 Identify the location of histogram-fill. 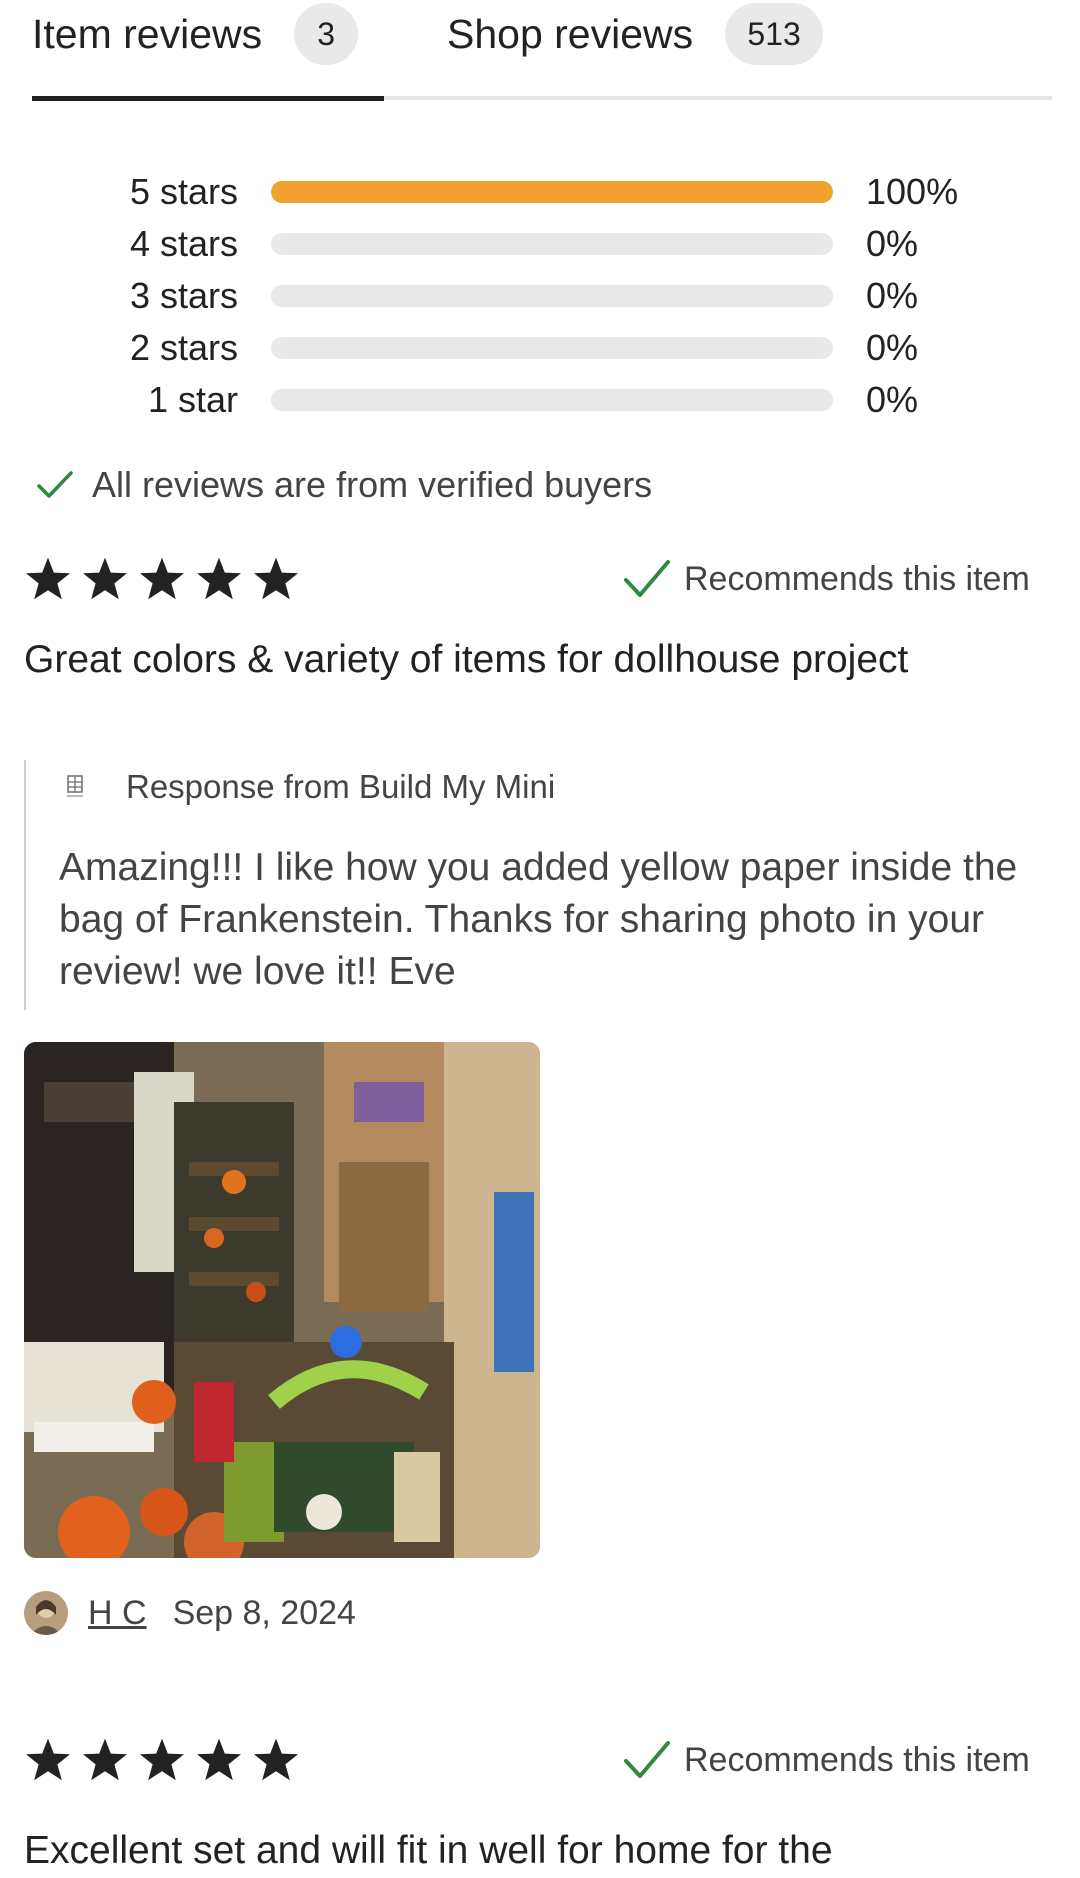
(552, 192).